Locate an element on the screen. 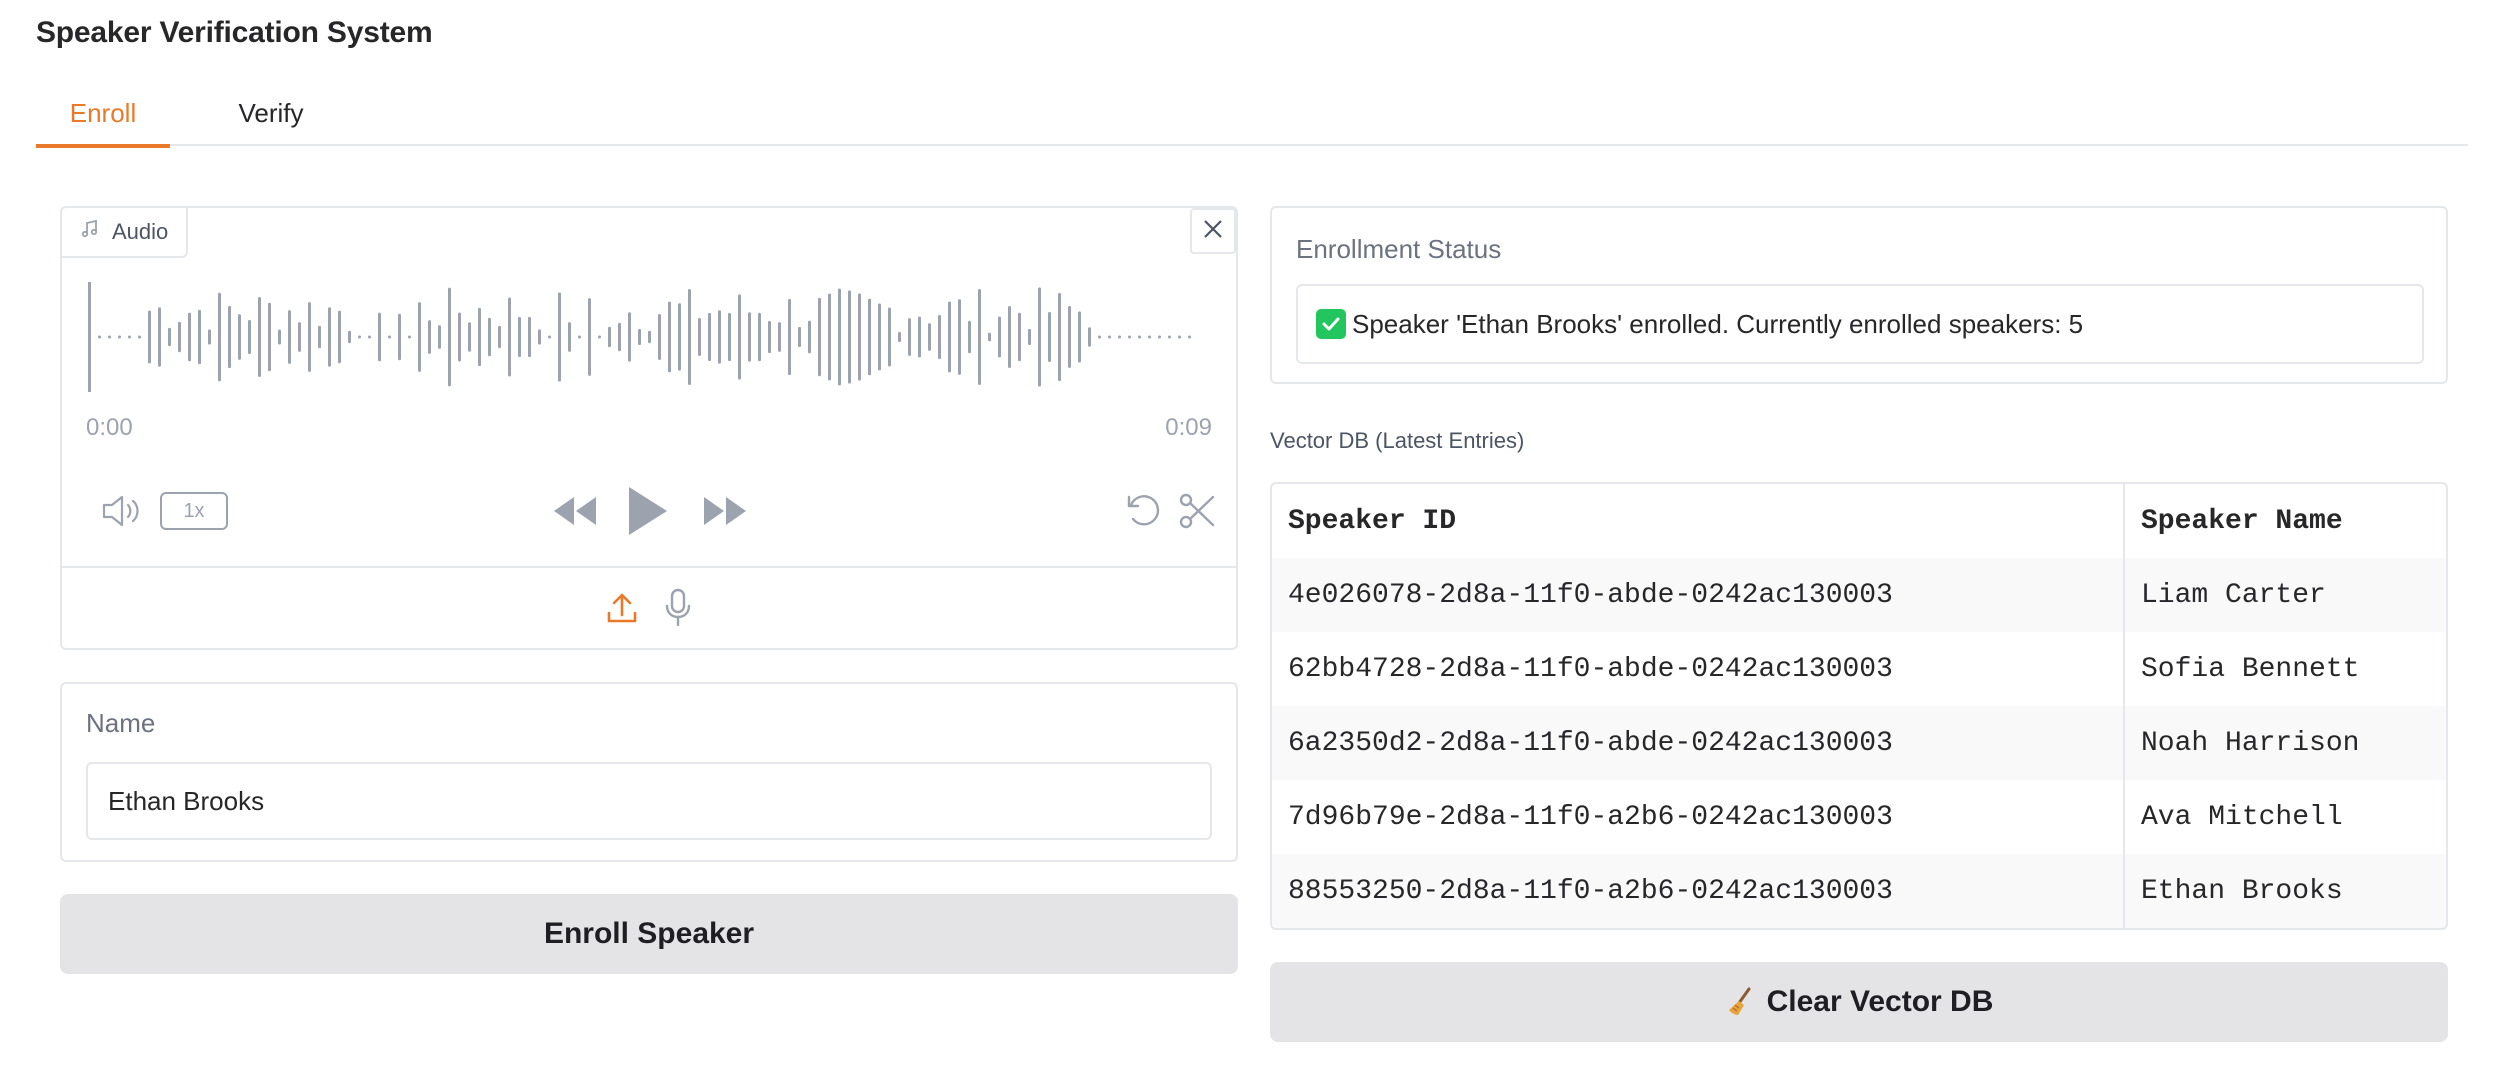  speaker-id-cell: 62bb4728-2d8a-11f0-abde-0242ac130003 is located at coordinates (1698, 669).